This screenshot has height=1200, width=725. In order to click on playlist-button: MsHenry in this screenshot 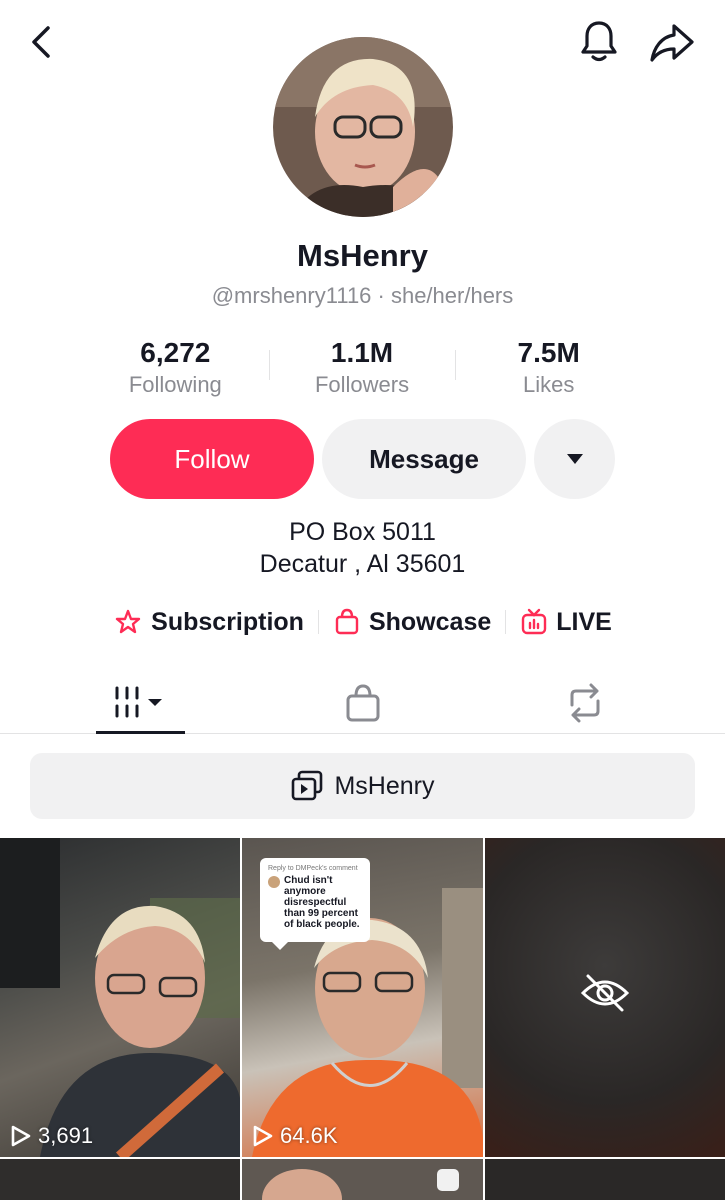, I will do `click(362, 786)`.